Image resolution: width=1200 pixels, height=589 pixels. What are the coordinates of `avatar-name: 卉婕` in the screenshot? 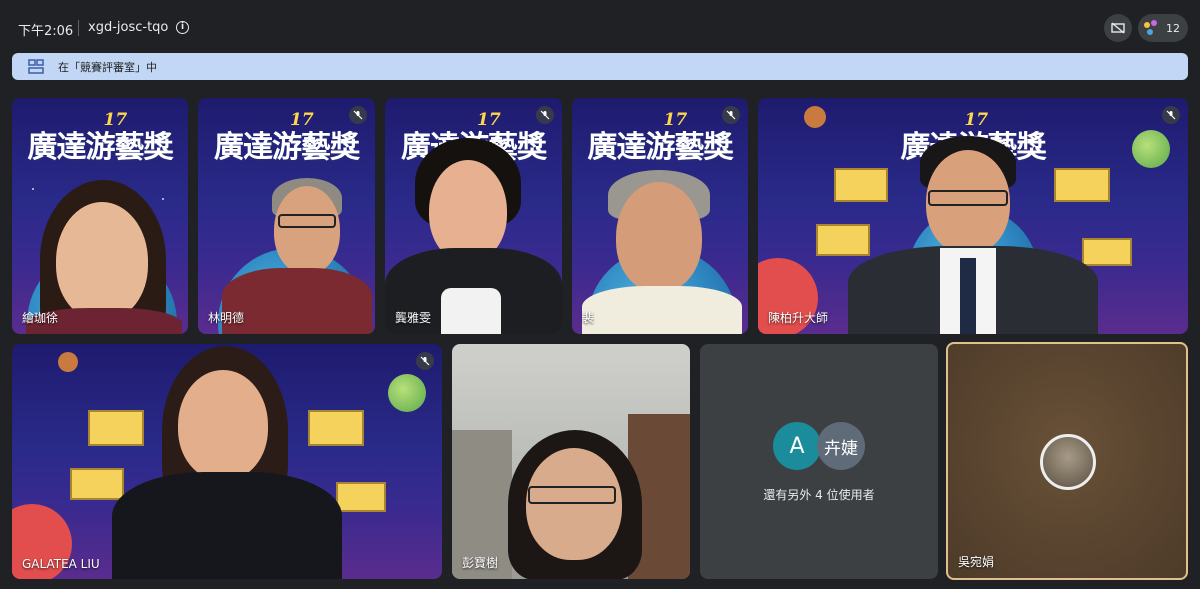 It's located at (841, 448).